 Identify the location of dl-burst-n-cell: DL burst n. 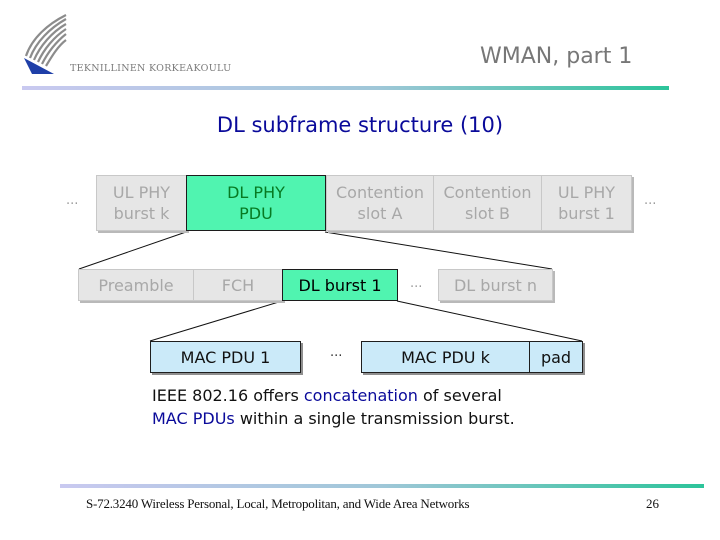
(495, 285).